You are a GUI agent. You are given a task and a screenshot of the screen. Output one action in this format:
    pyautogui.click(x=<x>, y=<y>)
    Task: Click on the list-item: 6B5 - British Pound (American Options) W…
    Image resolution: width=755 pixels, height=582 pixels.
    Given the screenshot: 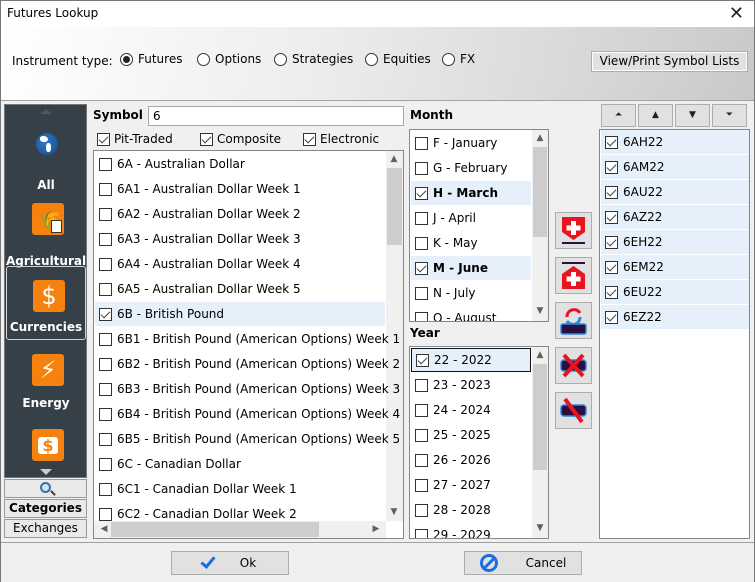 What is the action you would take?
    pyautogui.click(x=247, y=439)
    